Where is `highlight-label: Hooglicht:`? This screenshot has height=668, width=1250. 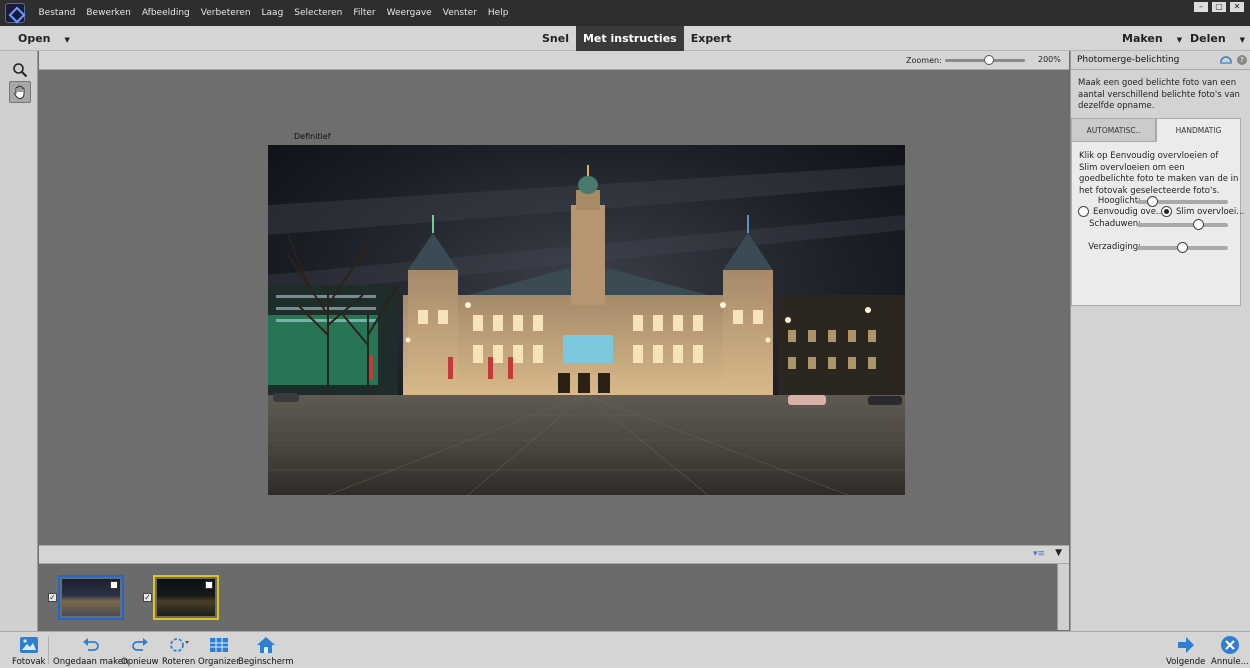 highlight-label: Hooglicht: is located at coordinates (1119, 201).